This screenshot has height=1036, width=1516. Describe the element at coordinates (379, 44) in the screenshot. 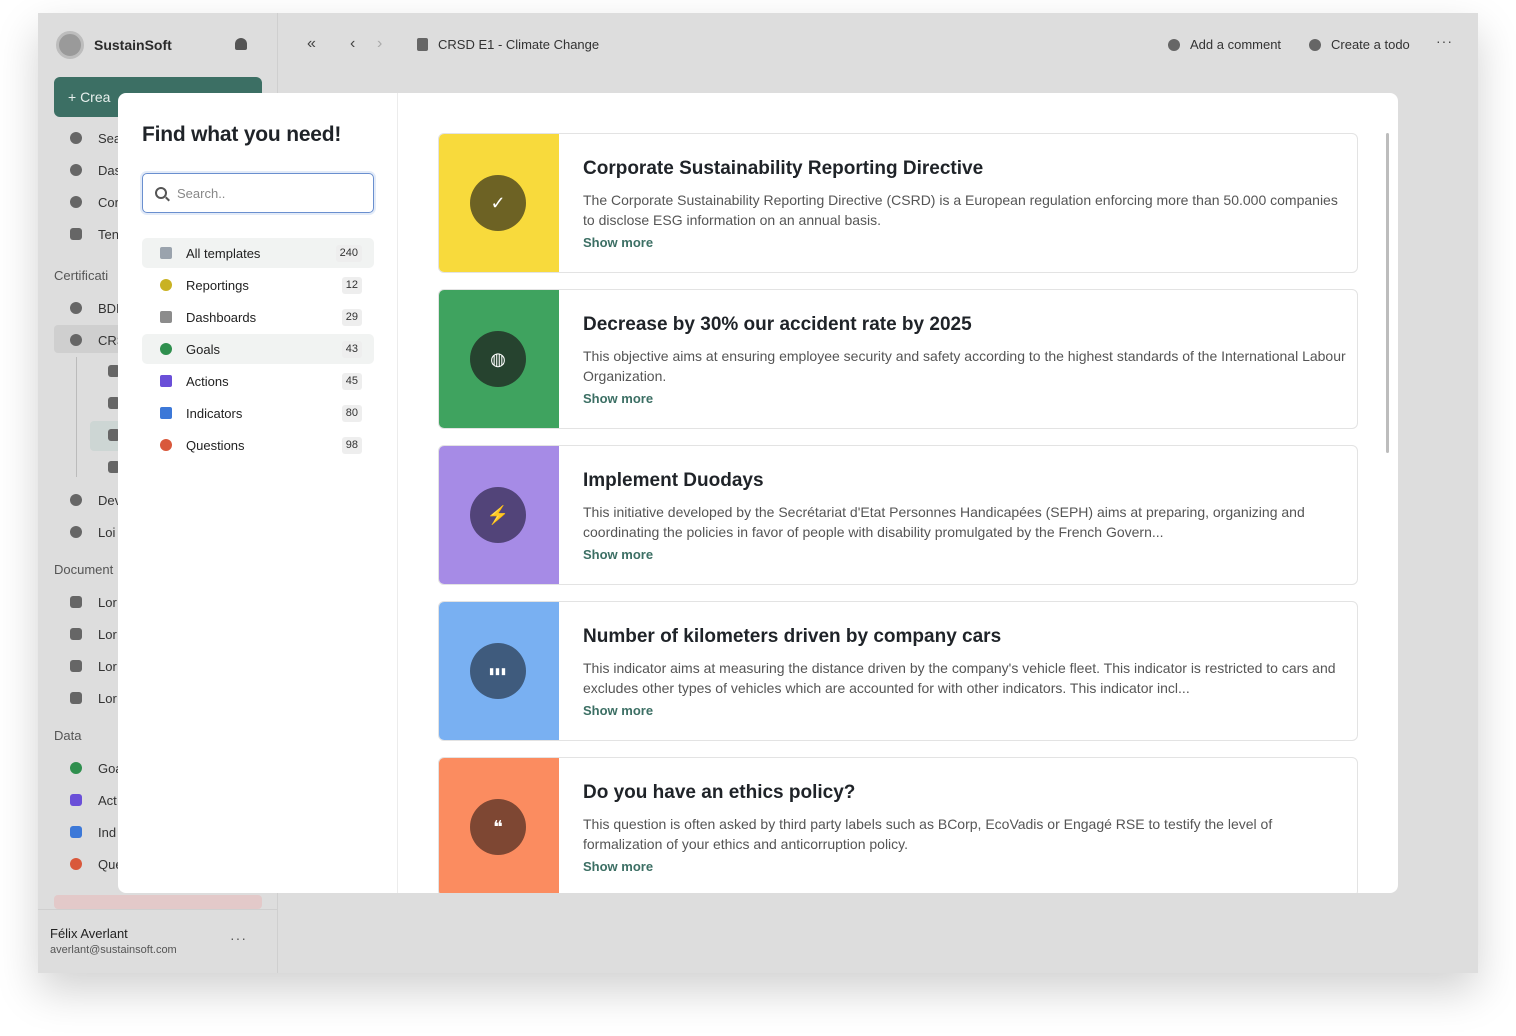

I see `forward-icon: ›` at that location.